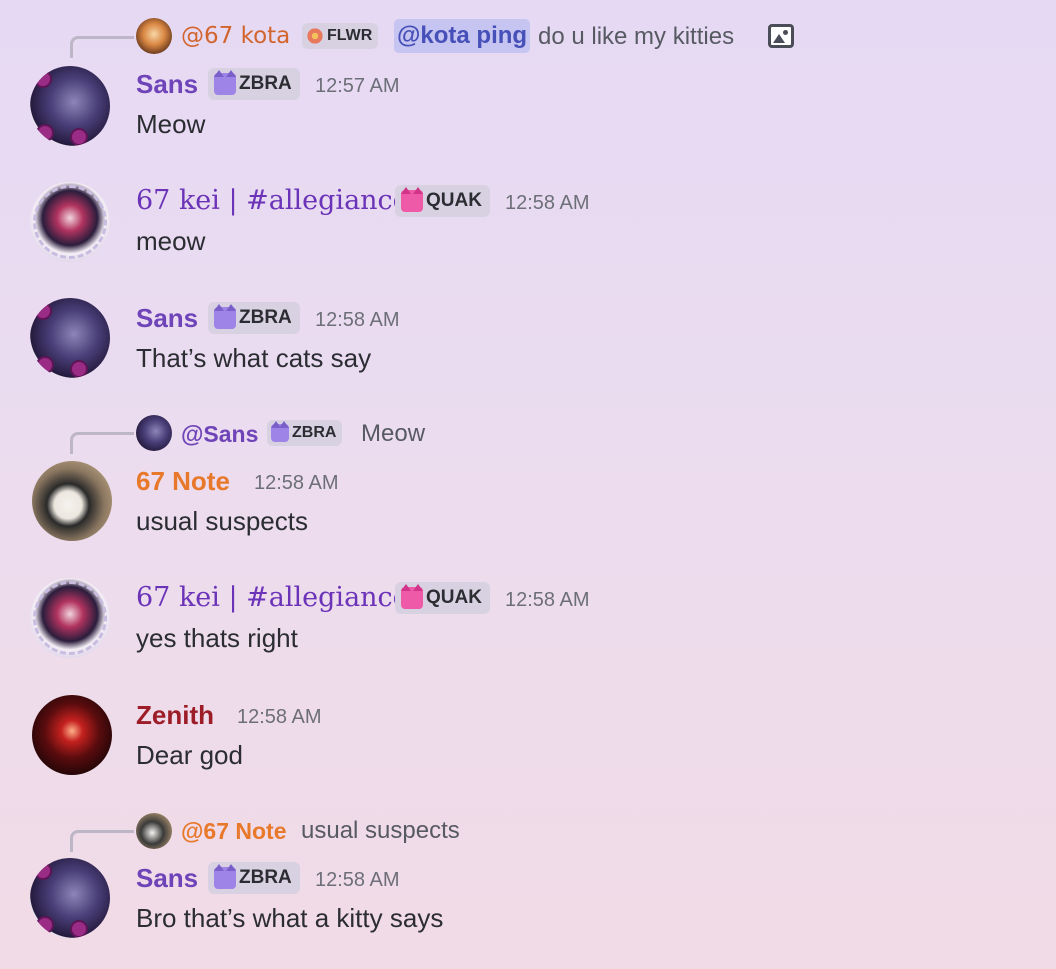  I want to click on message-content: Dear god, so click(189, 755).